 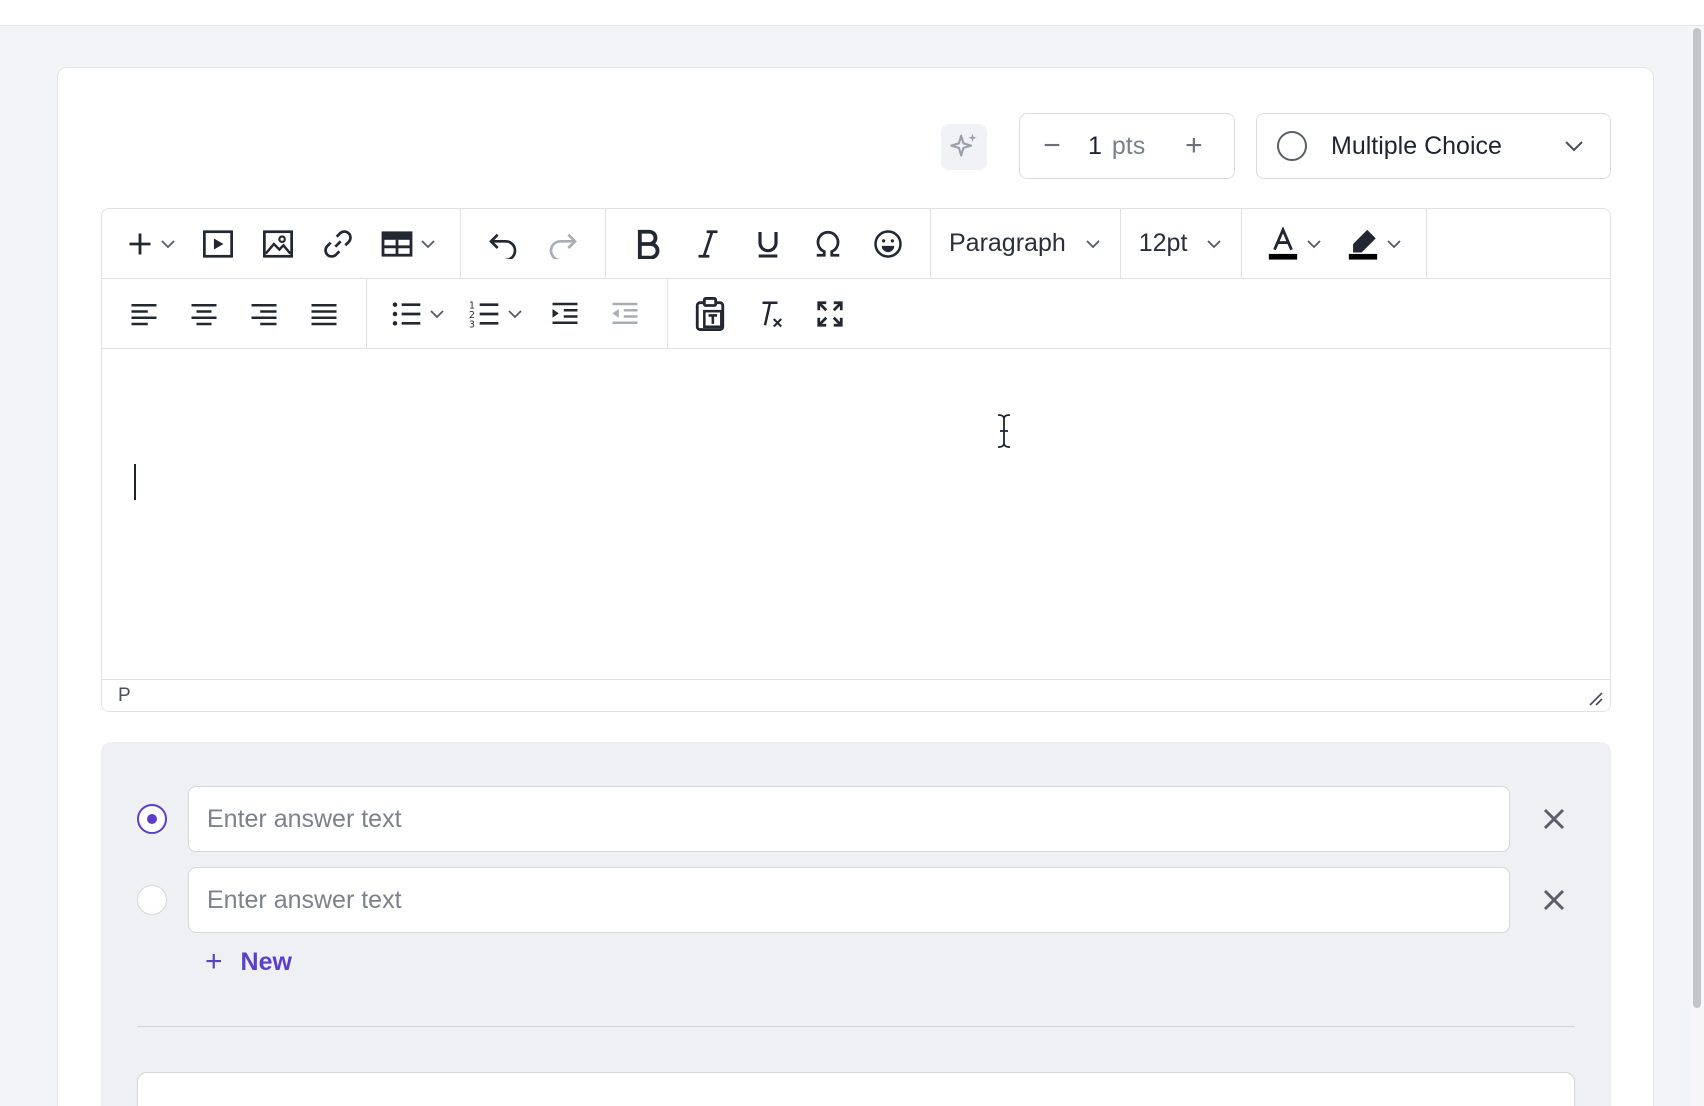 I want to click on block-format-select: Paragraph, so click(x=1025, y=244).